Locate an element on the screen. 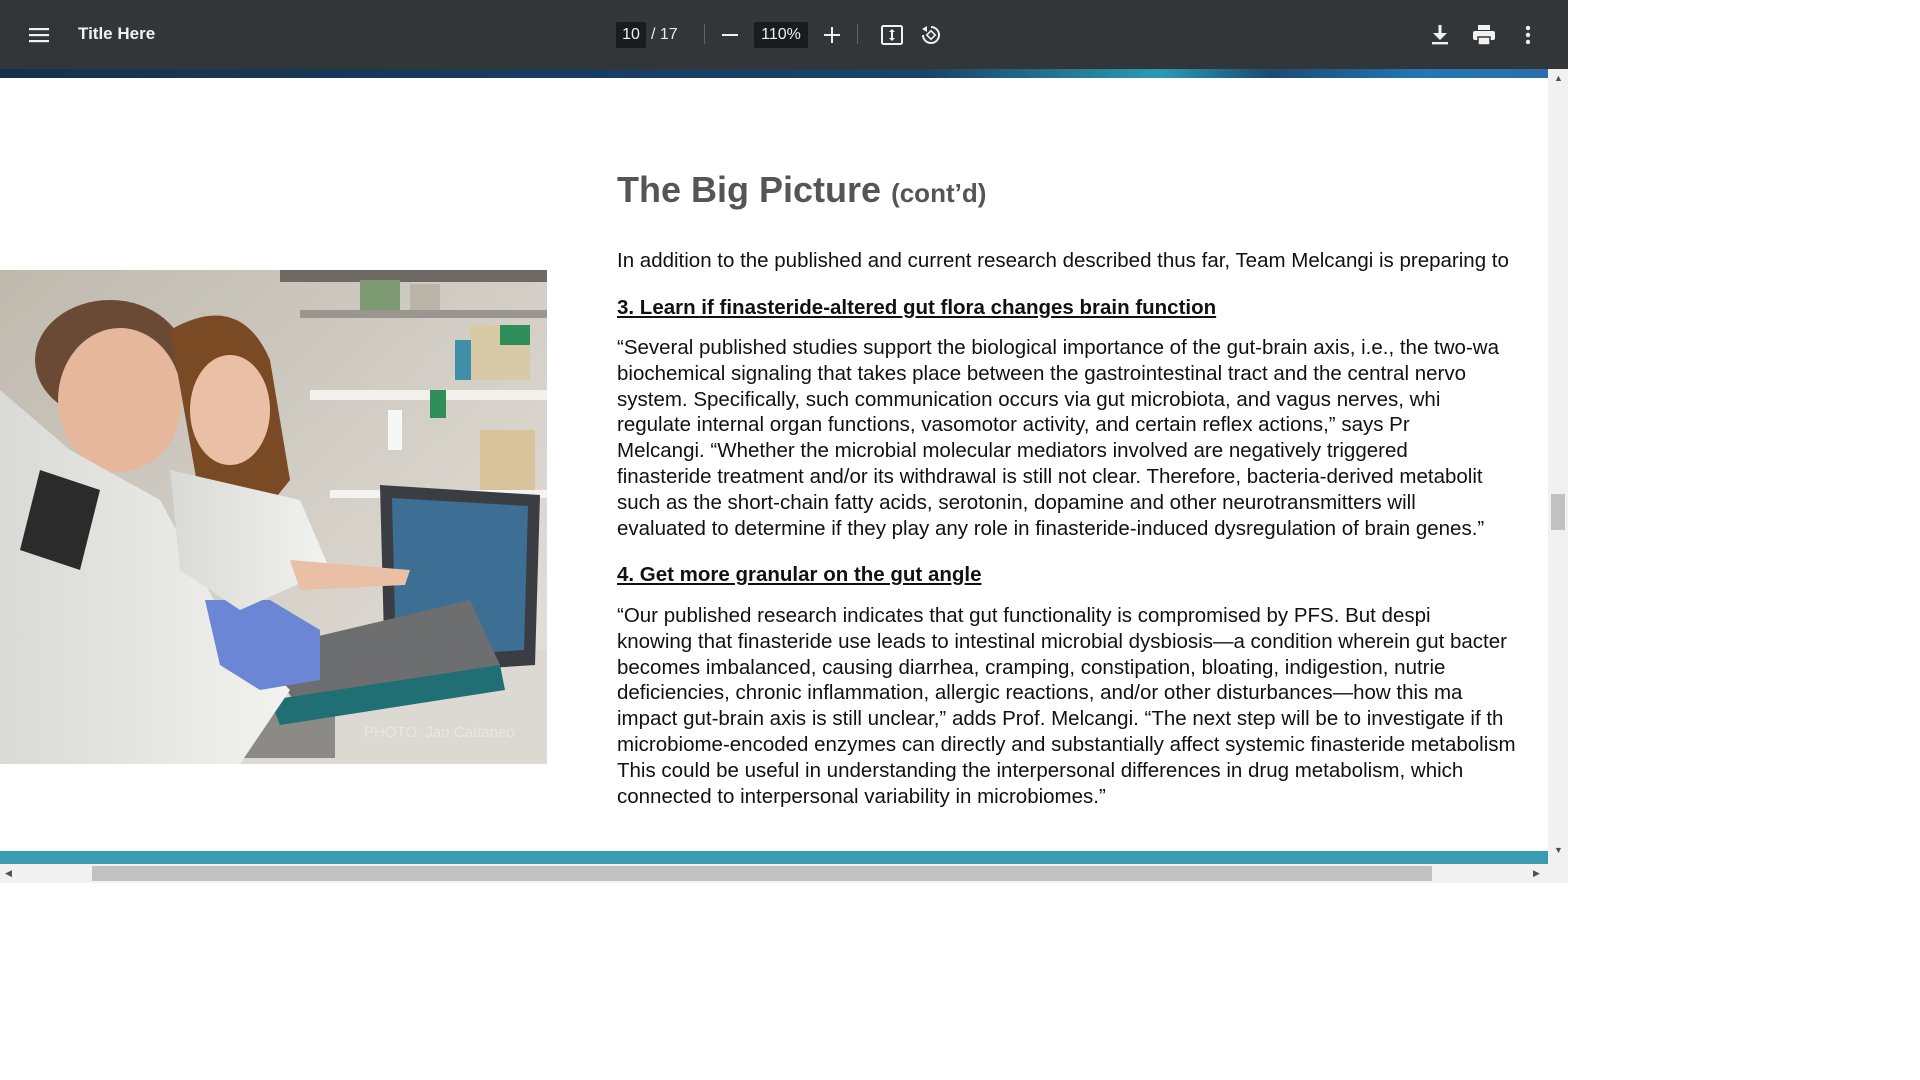  photo-credit: PHOTO: Jan Cattaneo is located at coordinates (439, 732).